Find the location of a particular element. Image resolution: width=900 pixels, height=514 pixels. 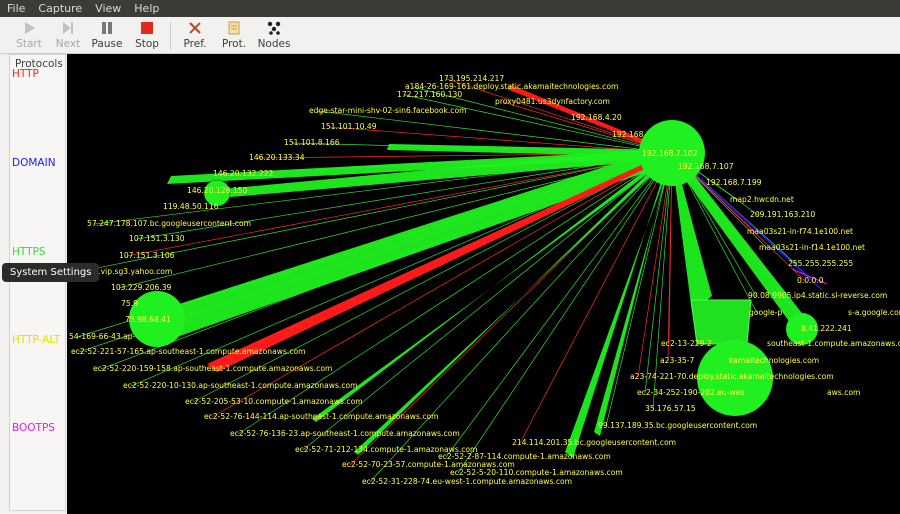

traffic-block is located at coordinates (721, 322).